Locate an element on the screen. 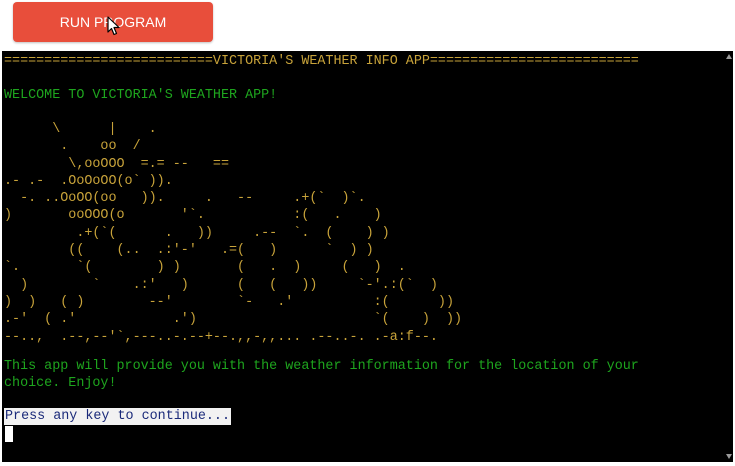 The width and height of the screenshot is (735, 466). terminal-cursor is located at coordinates (9, 434).